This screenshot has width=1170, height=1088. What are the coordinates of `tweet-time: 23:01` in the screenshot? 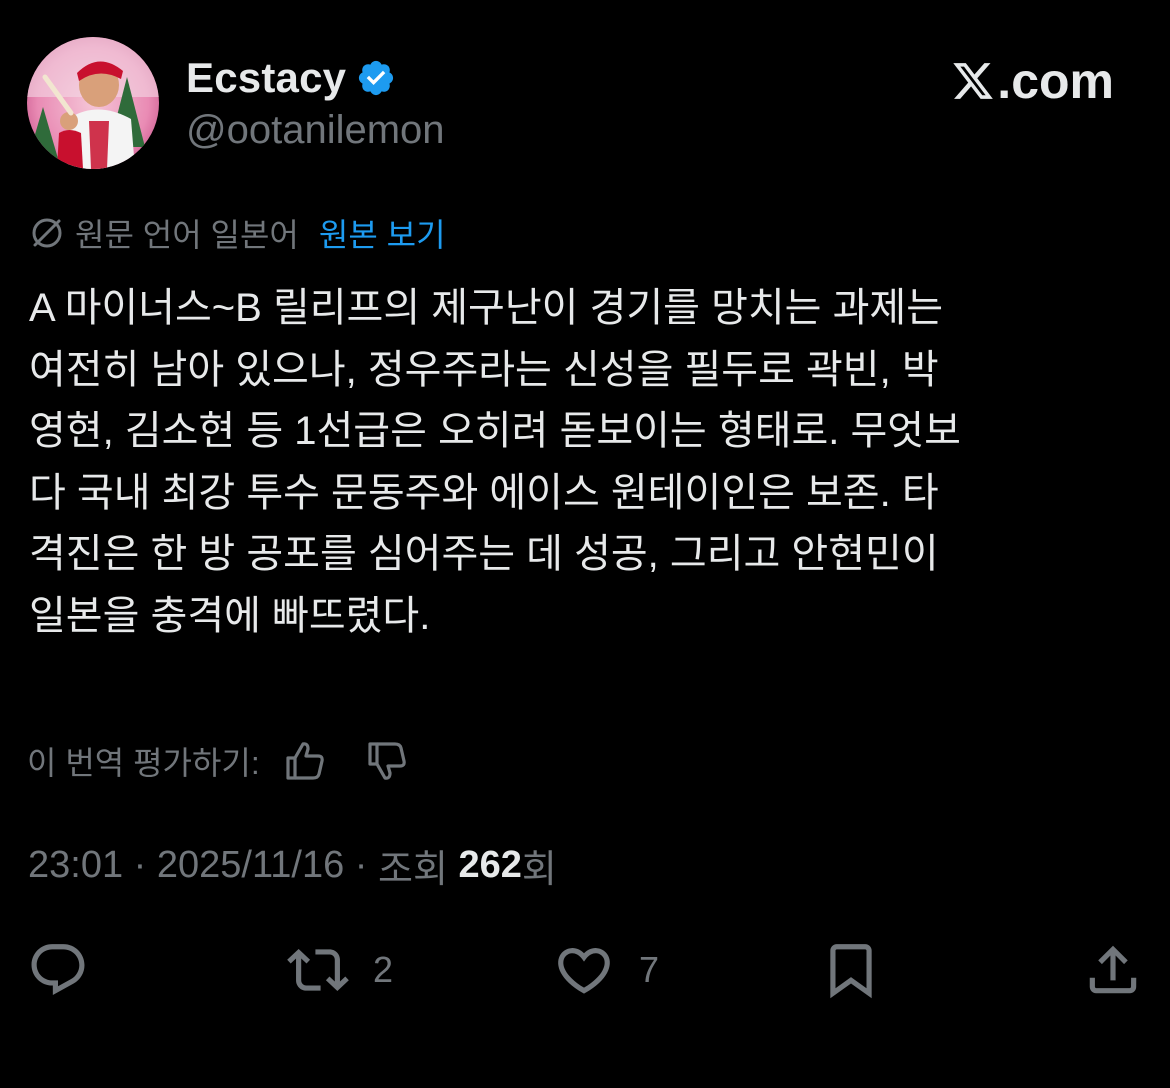 It's located at (75, 865).